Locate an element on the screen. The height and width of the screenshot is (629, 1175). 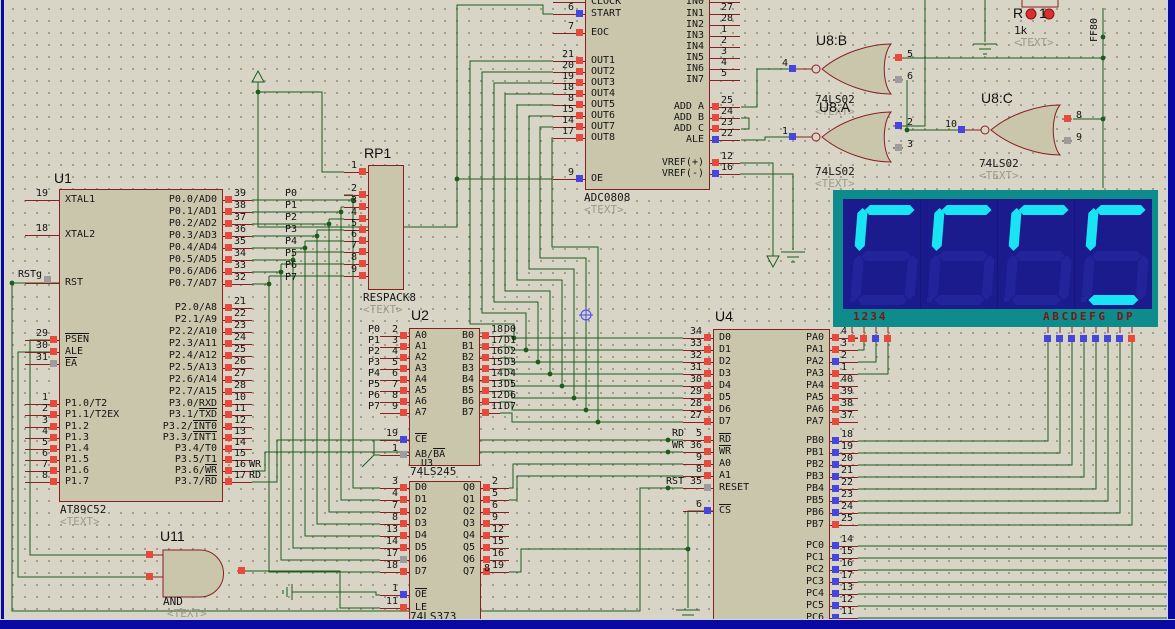
u8a-body is located at coordinates (857, 137).